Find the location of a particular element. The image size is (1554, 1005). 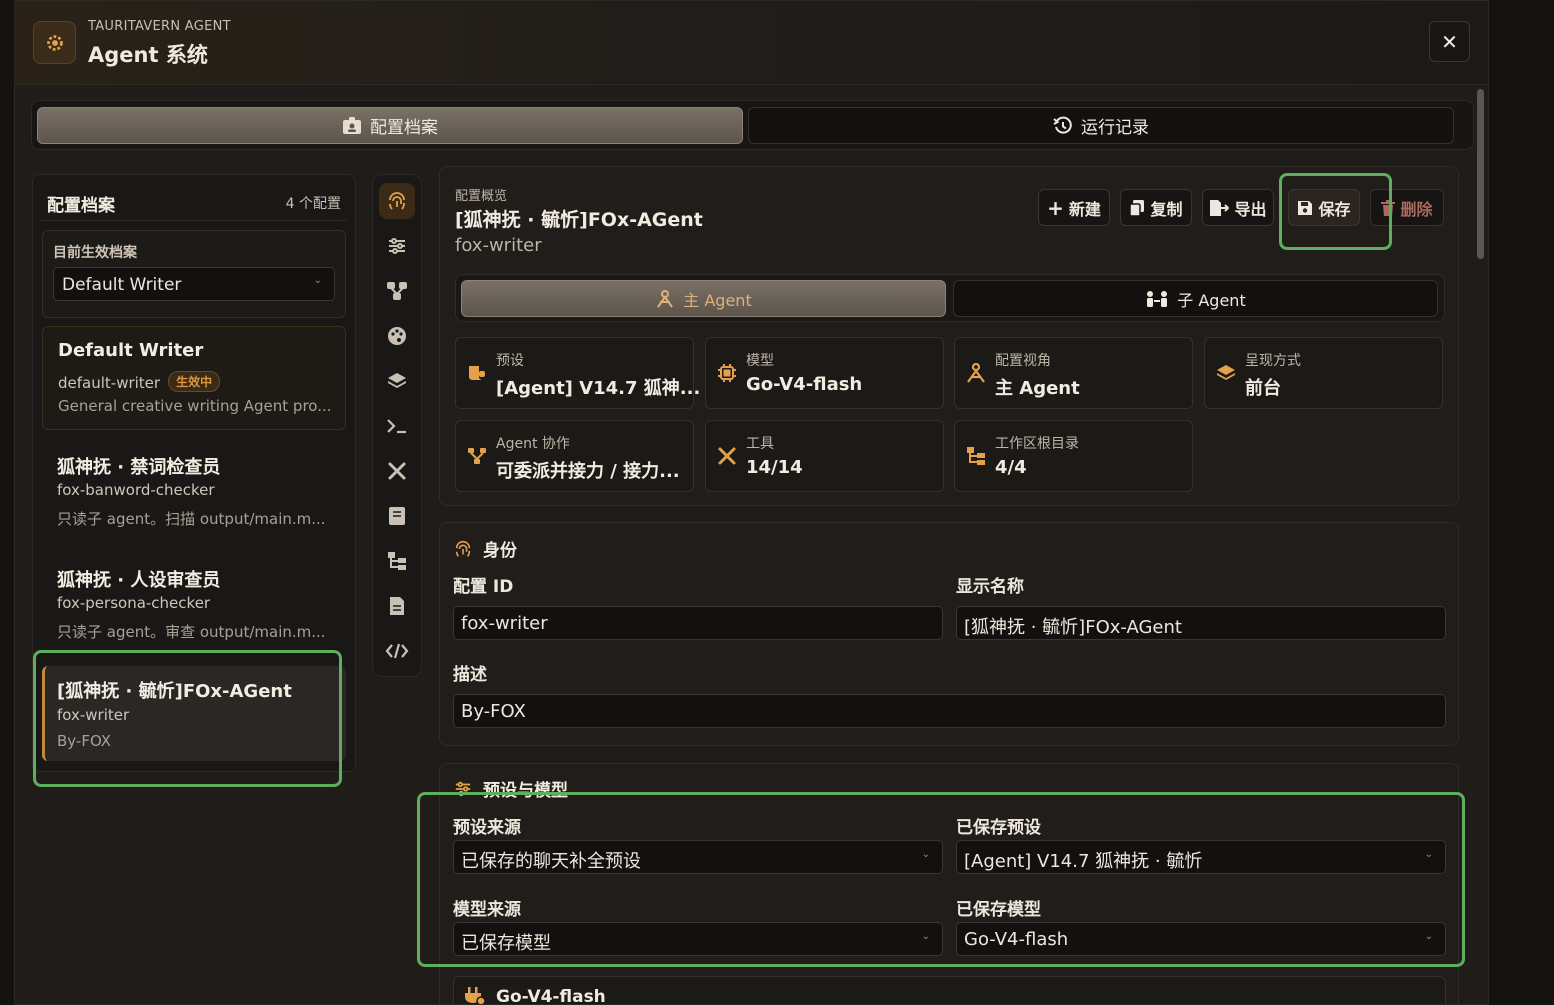

display-name-label: 显示名称 is located at coordinates (990, 587).